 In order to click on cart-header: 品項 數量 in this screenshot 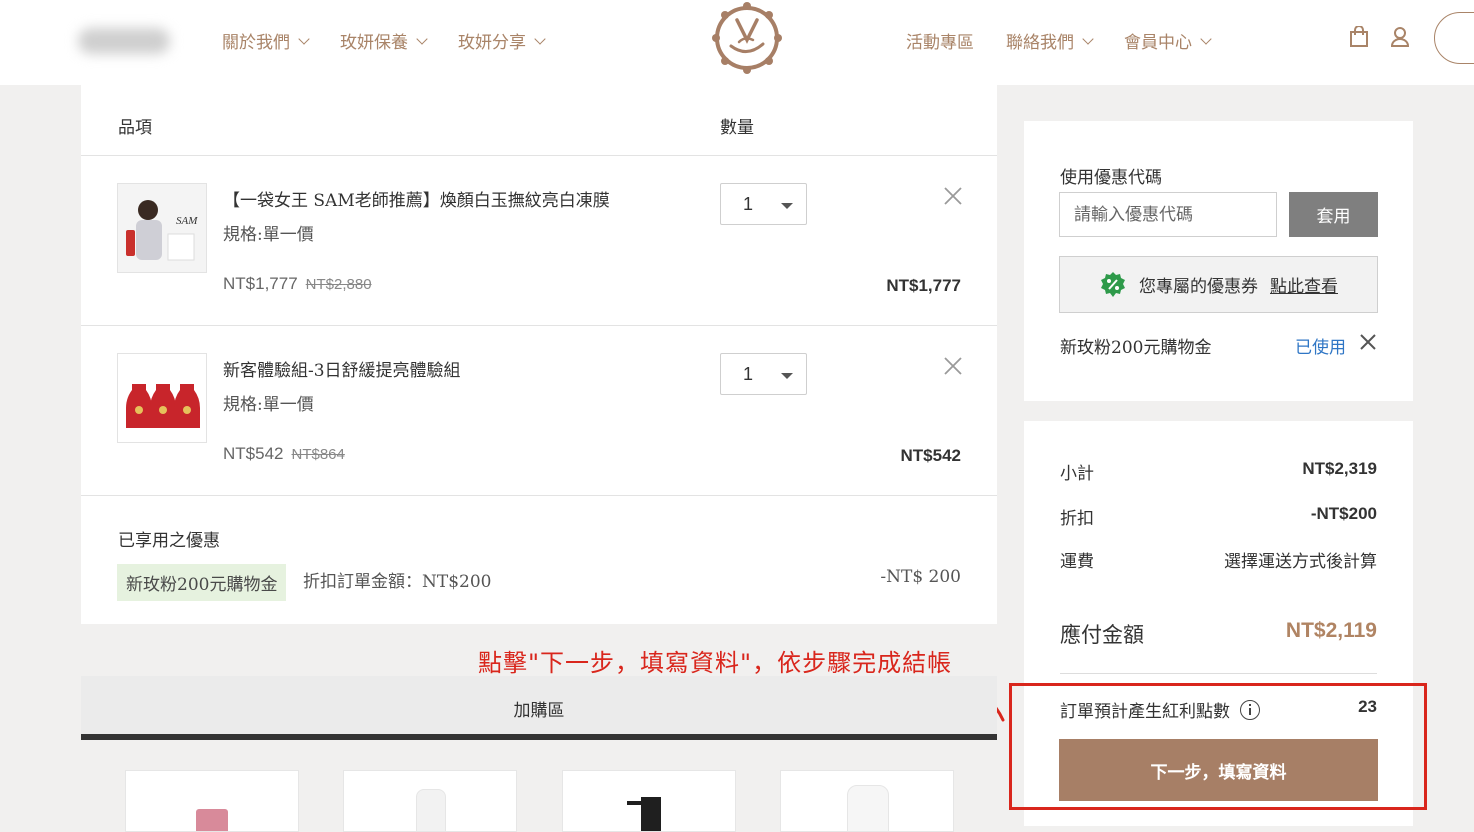, I will do `click(539, 120)`.